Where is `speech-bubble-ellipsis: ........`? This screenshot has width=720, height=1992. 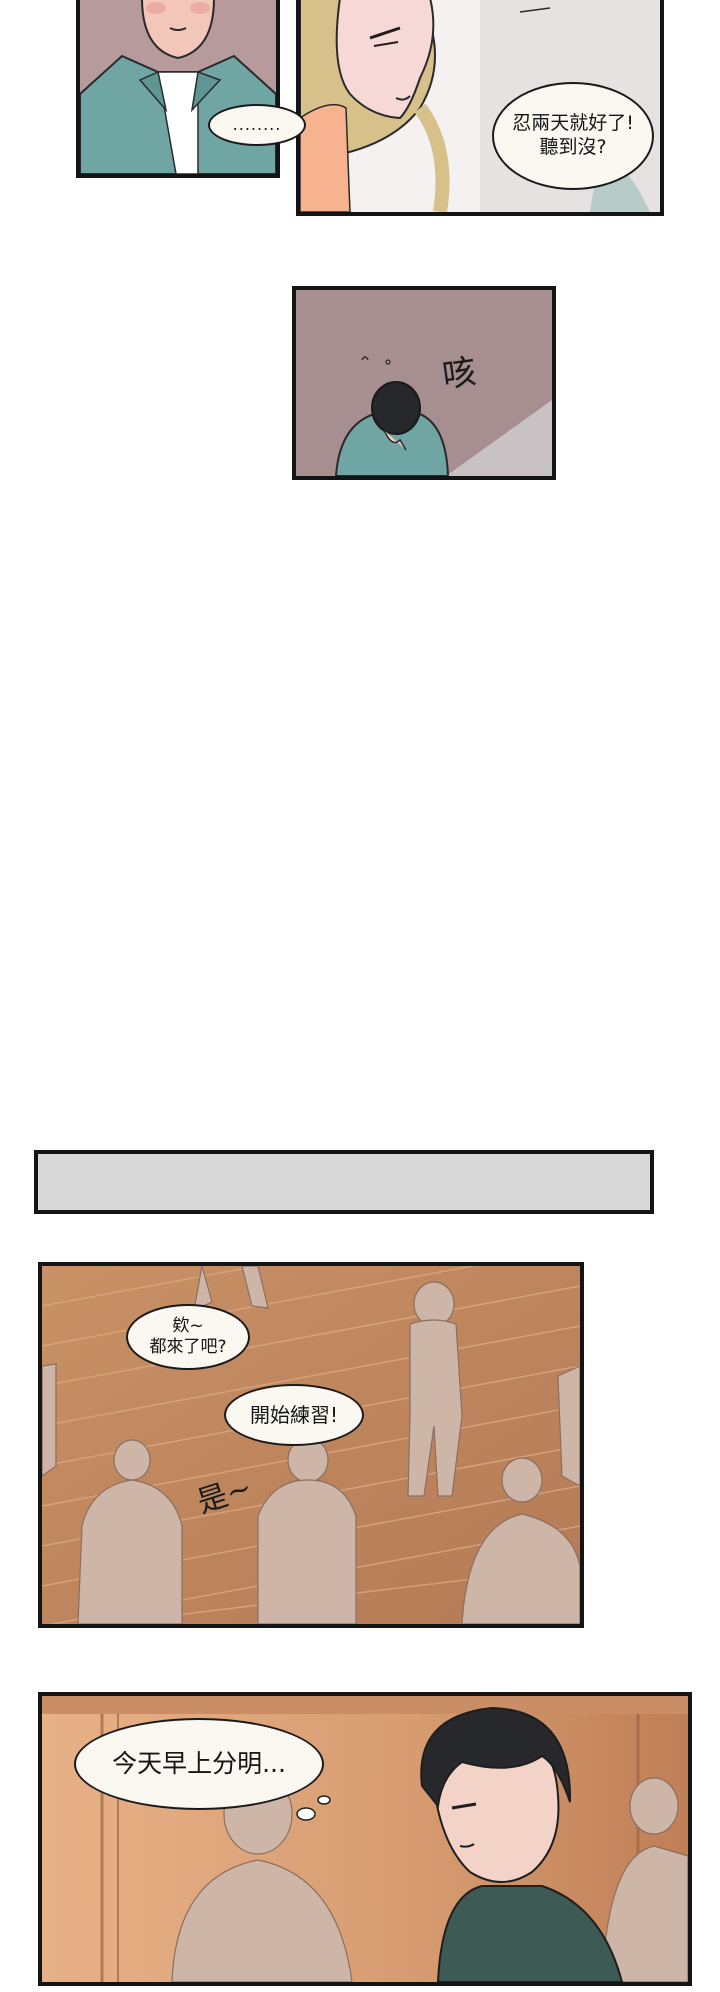 speech-bubble-ellipsis: ........ is located at coordinates (257, 125).